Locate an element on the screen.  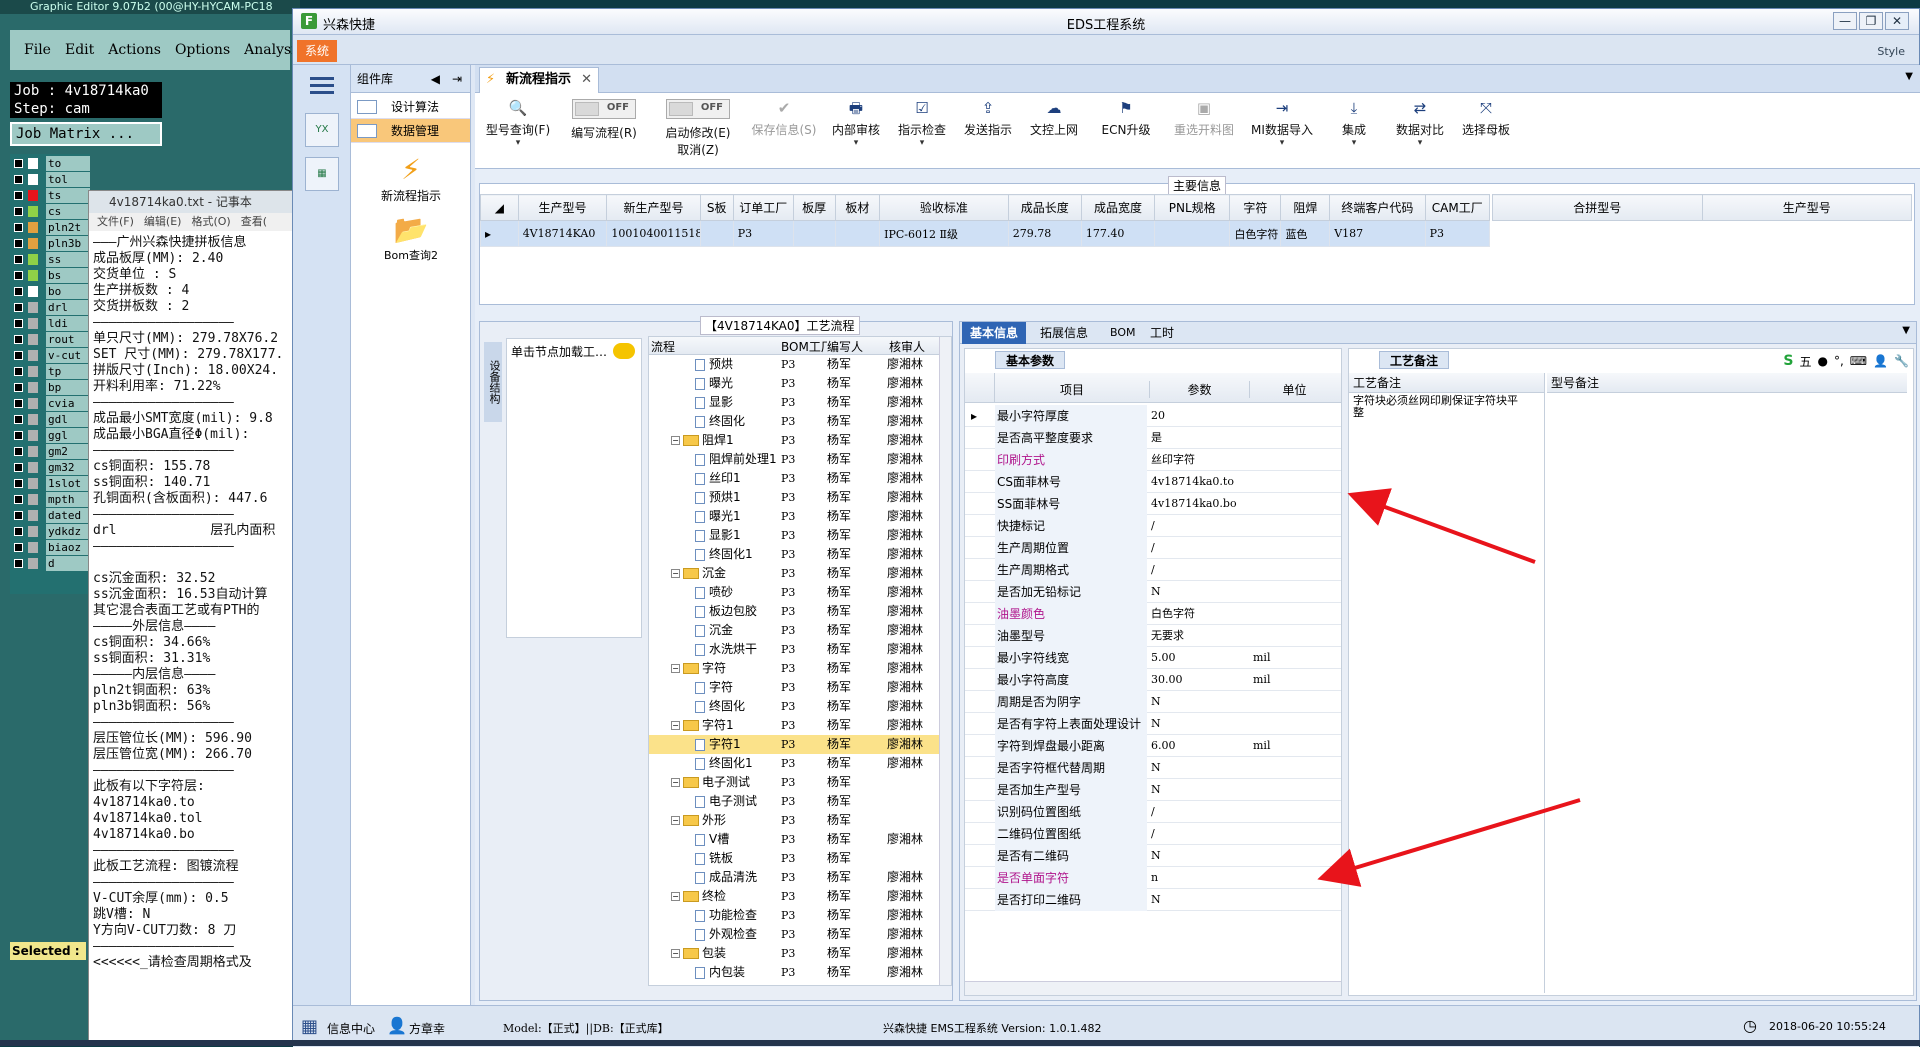
notepad-menu-view: 查看( is located at coordinates (254, 222).